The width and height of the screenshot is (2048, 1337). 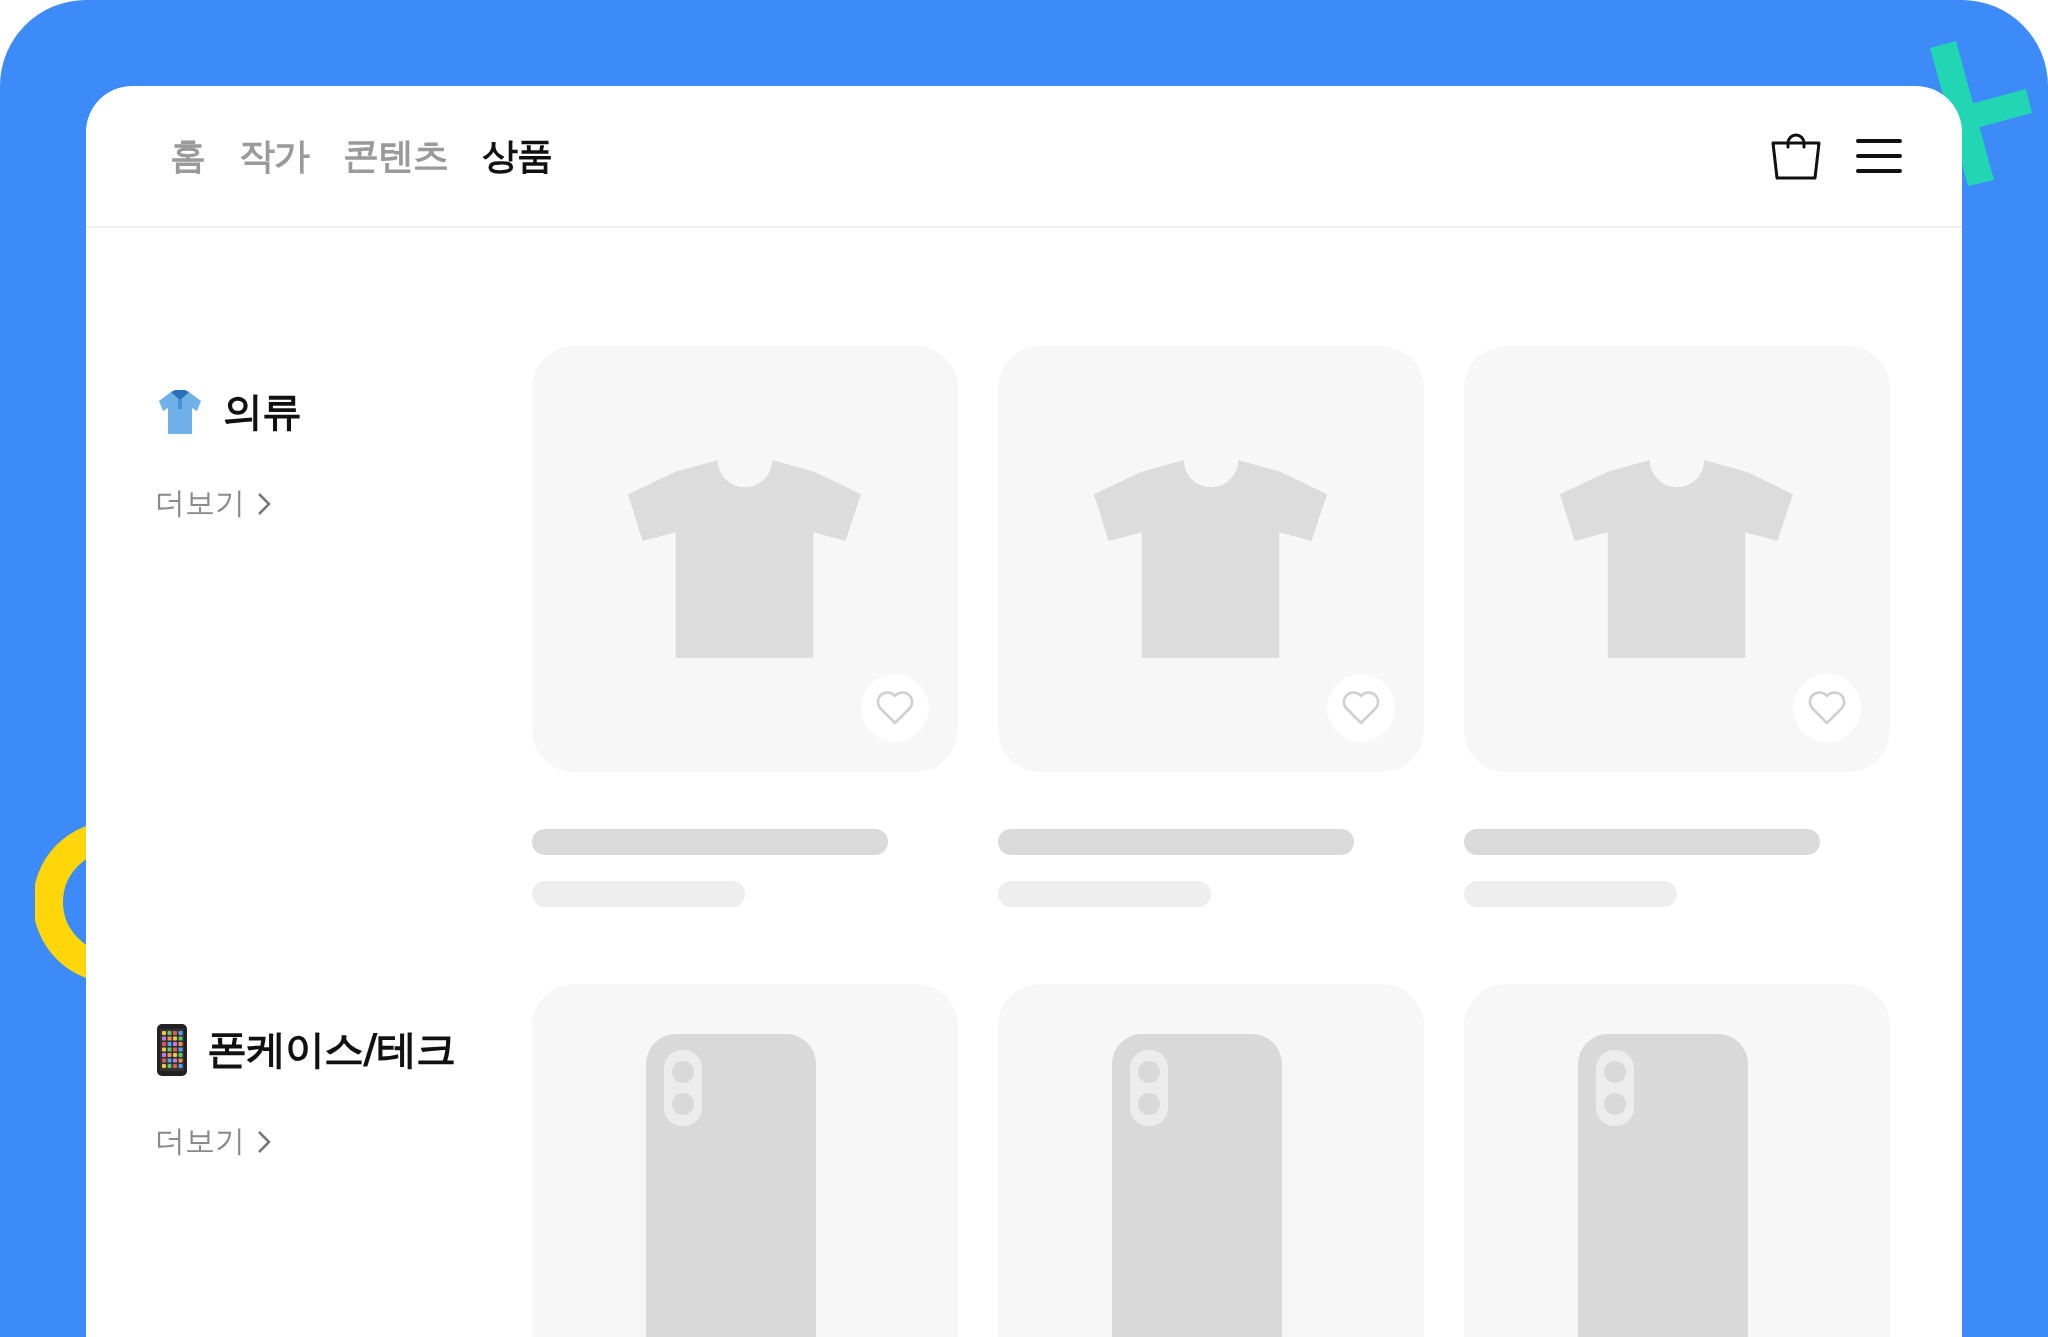 What do you see at coordinates (1879, 156) in the screenshot?
I see `menu-icon` at bounding box center [1879, 156].